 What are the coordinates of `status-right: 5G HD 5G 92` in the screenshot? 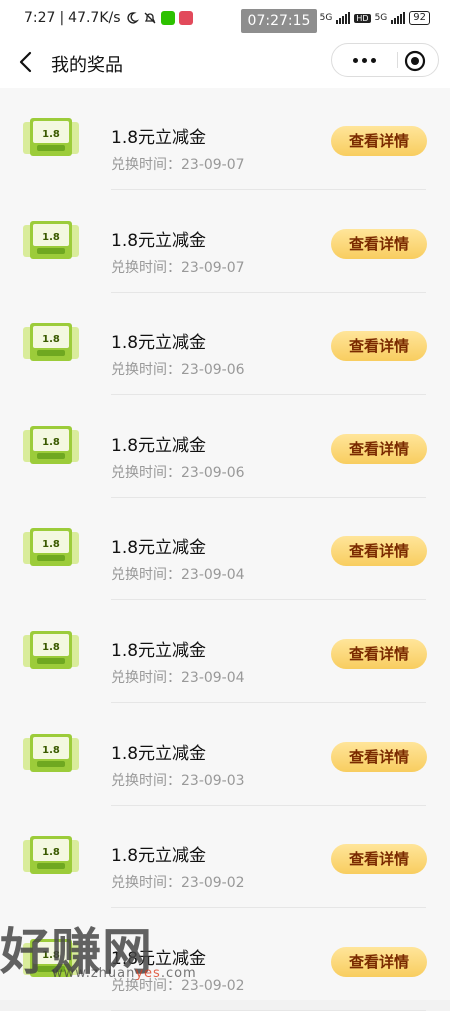 It's located at (375, 18).